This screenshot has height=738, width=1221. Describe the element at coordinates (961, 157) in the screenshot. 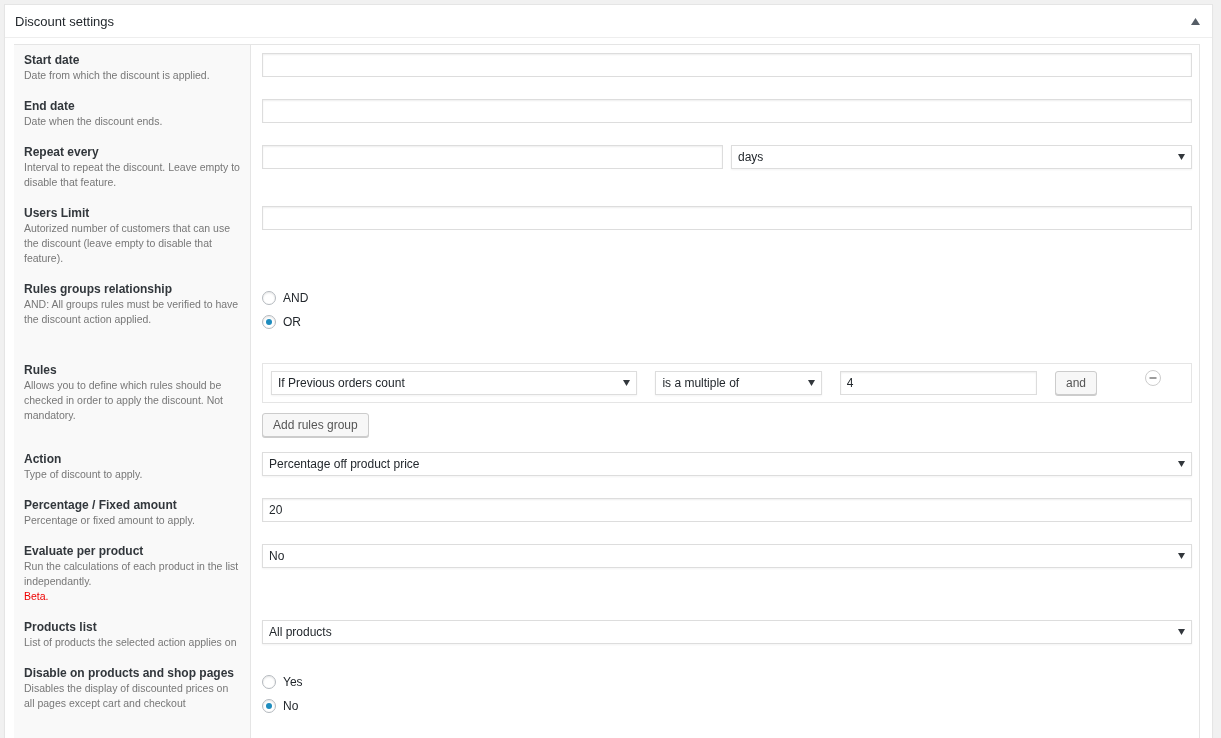

I see `select-field: days` at that location.